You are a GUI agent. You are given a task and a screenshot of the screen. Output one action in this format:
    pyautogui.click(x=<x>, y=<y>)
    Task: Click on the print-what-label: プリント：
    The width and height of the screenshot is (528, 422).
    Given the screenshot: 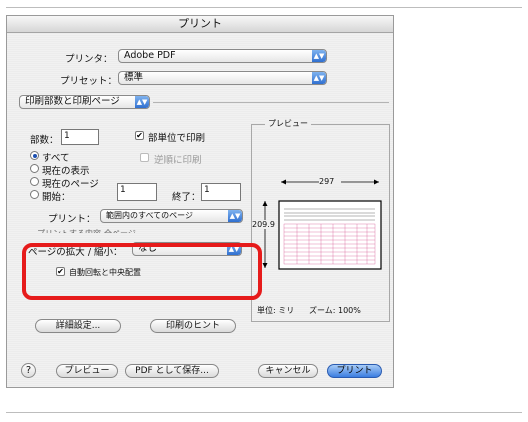 What is the action you would take?
    pyautogui.click(x=72, y=219)
    